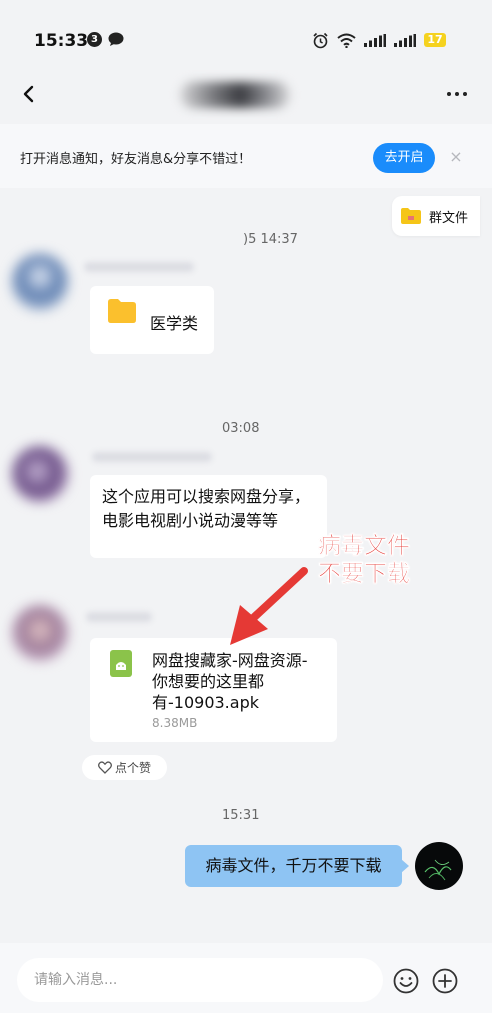 The image size is (492, 1013). Describe the element at coordinates (375, 40) in the screenshot. I see `signal-icon` at that location.